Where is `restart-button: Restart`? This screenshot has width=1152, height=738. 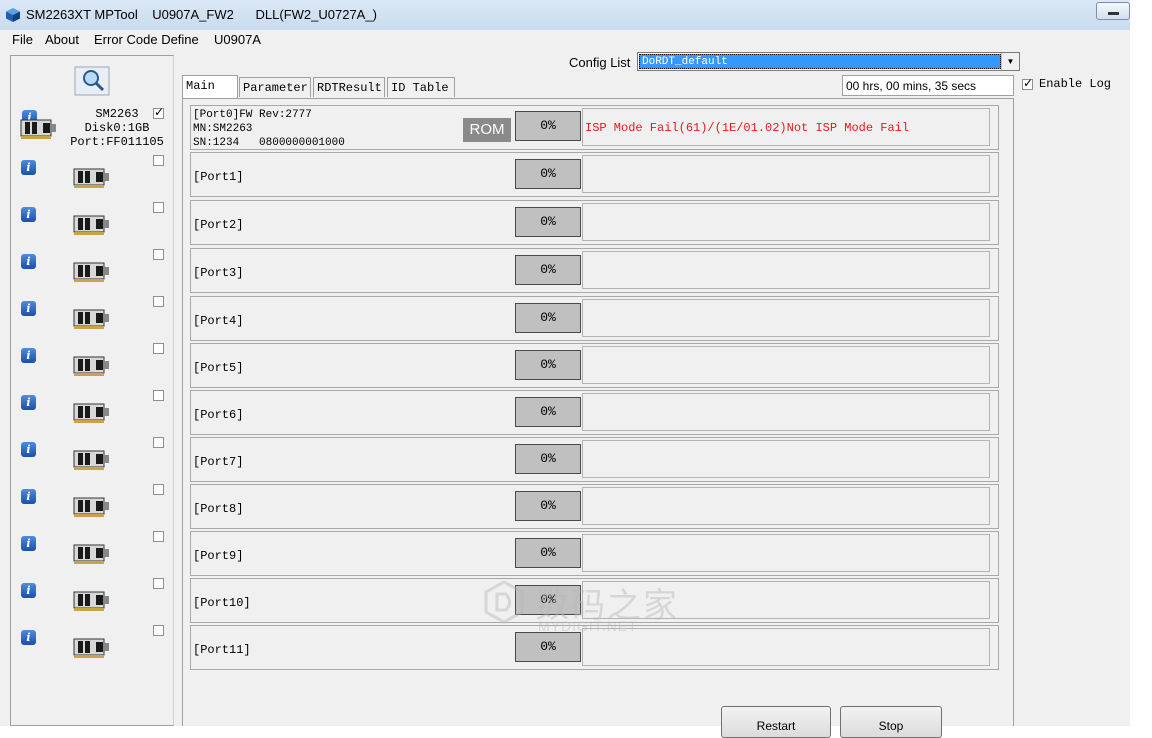 restart-button: Restart is located at coordinates (776, 722).